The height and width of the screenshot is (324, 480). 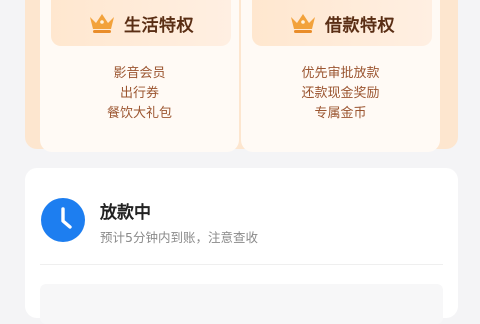 What do you see at coordinates (241, 264) in the screenshot?
I see `divider` at bounding box center [241, 264].